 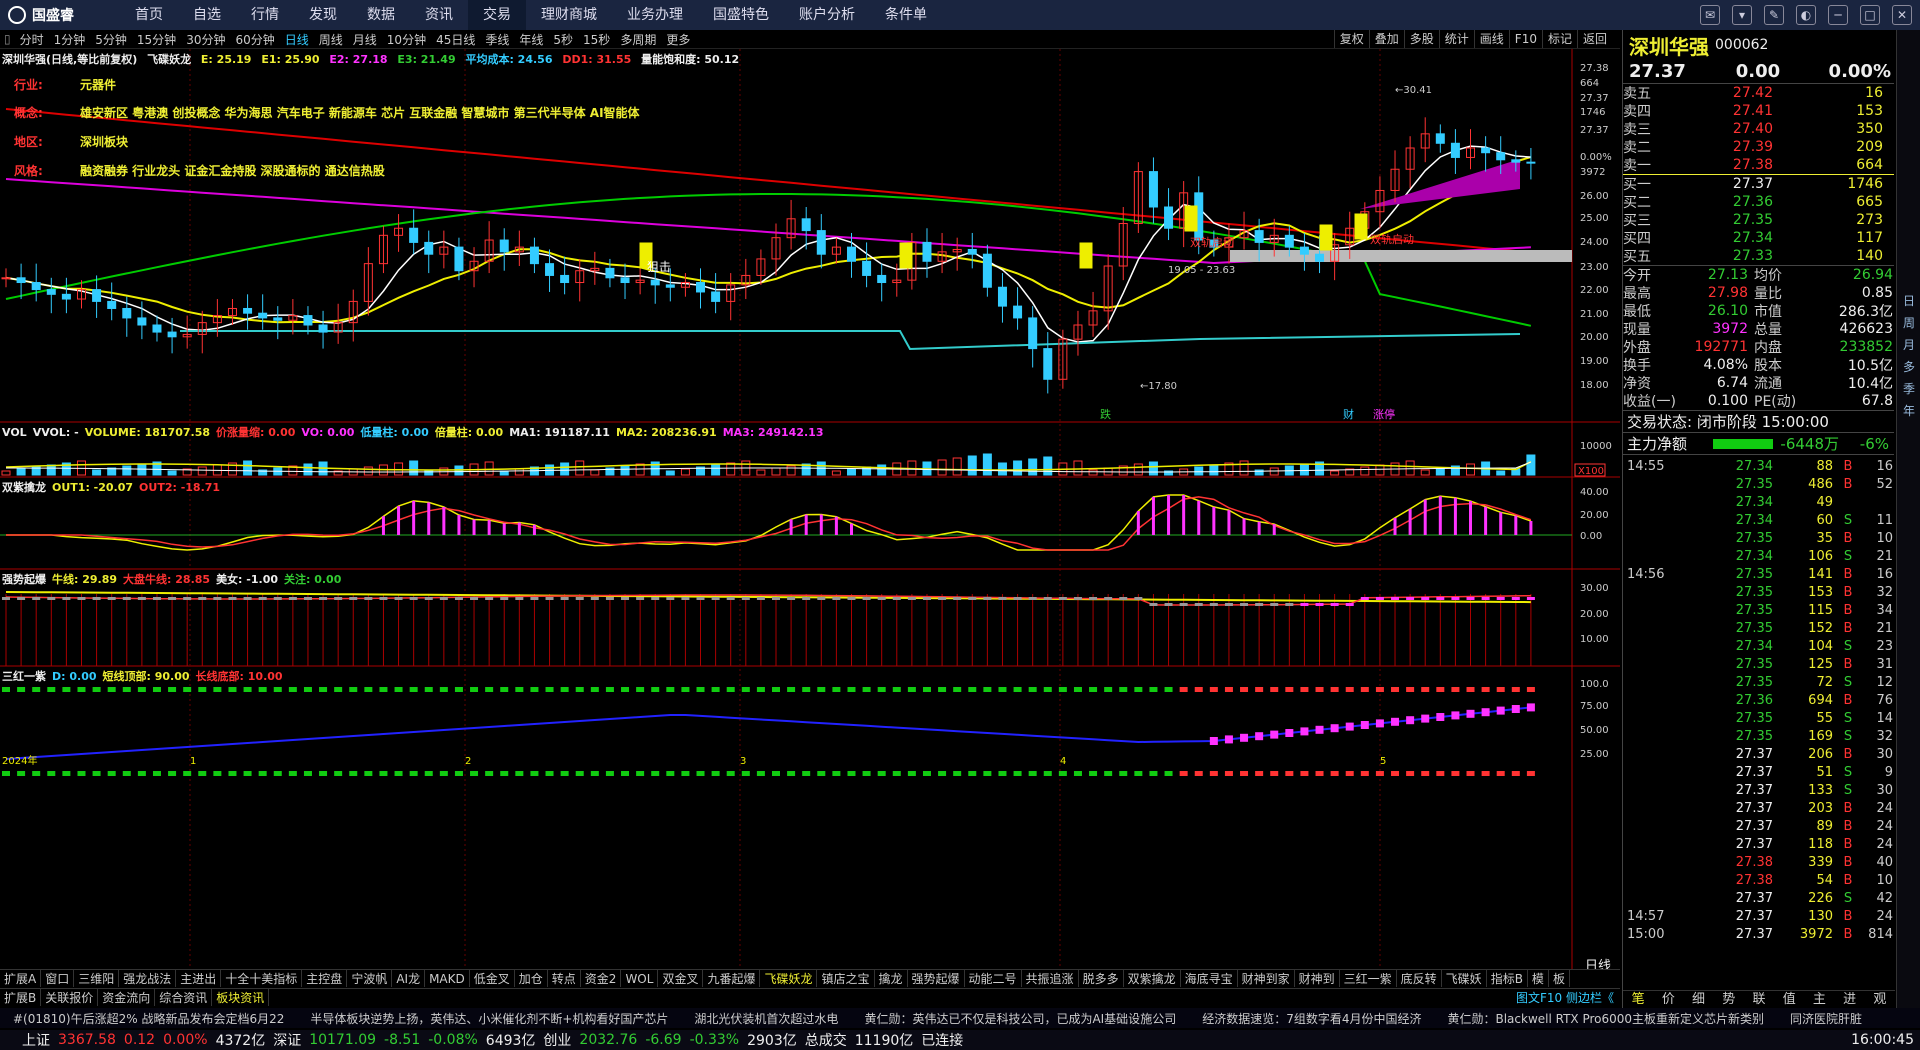 What do you see at coordinates (406, 39) in the screenshot?
I see `period-tab: 10分钟` at bounding box center [406, 39].